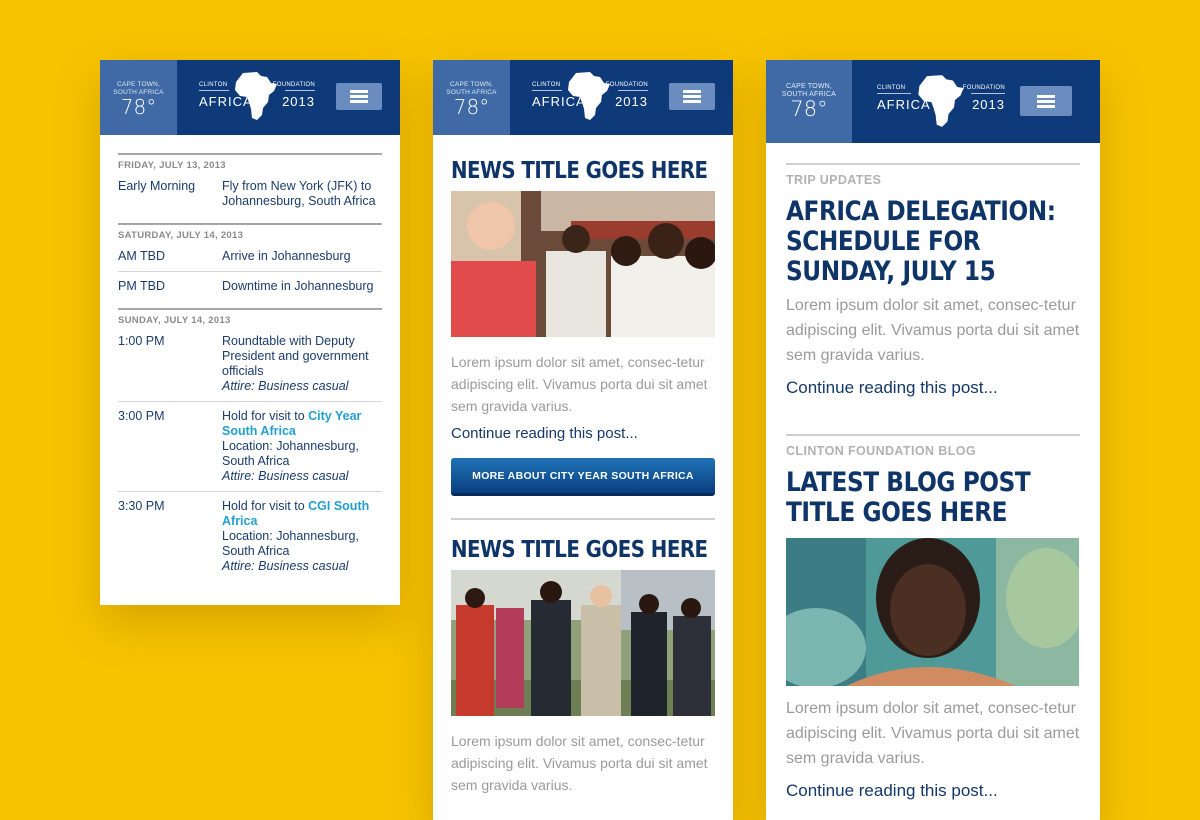  I want to click on day-heading: SUNDAY, JULY 14, 2013, so click(174, 320).